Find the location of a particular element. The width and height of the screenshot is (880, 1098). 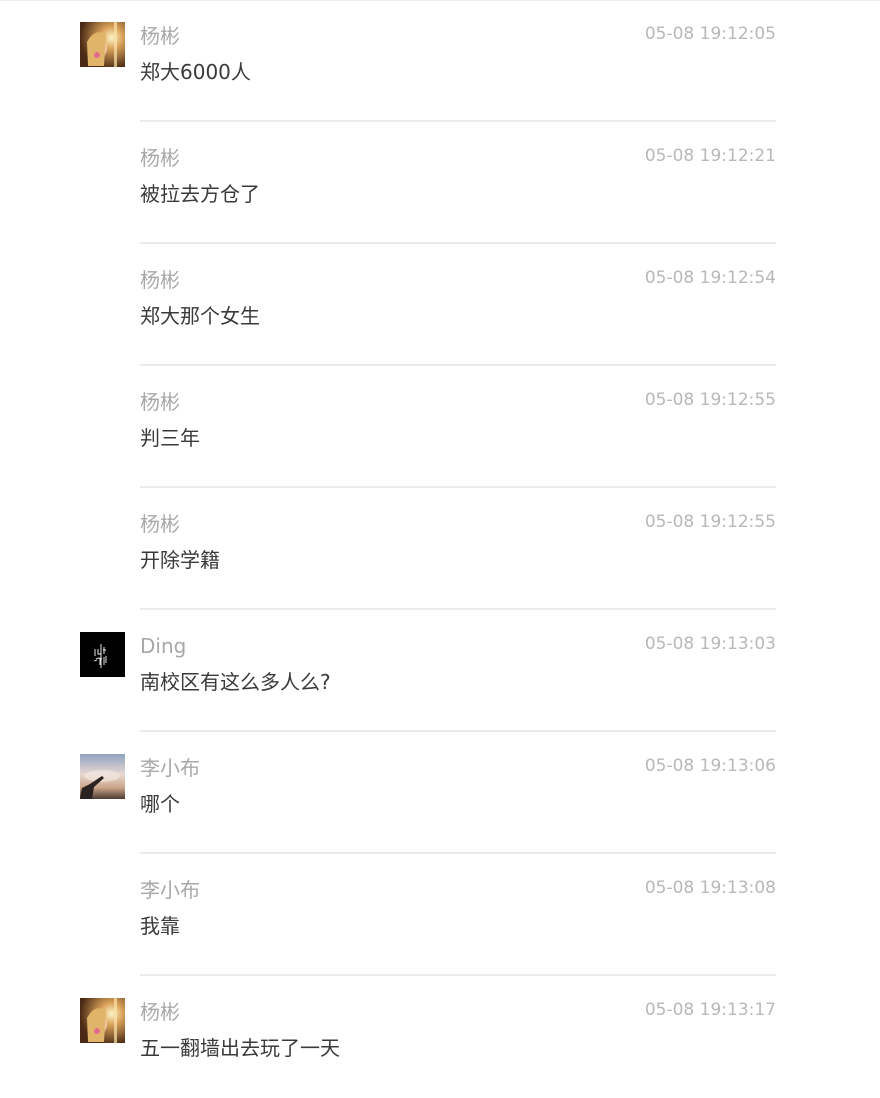

chat-message: 杨彬 05-08 19:12:55 开除学籍 is located at coordinates (440, 549).